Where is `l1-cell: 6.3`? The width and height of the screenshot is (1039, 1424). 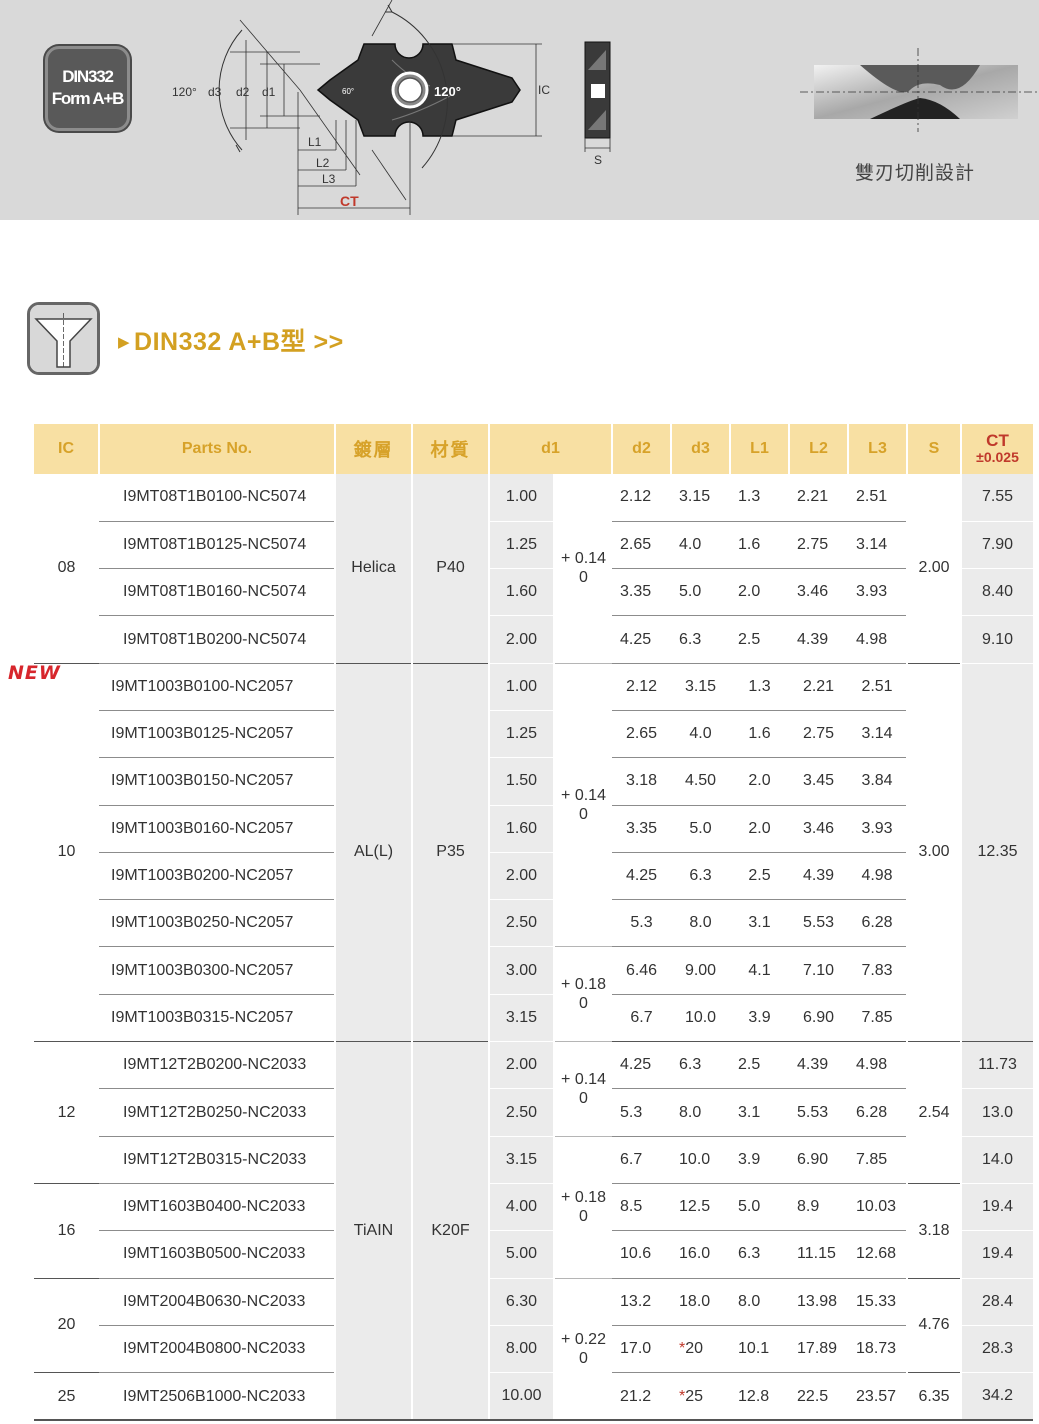
l1-cell: 6.3 is located at coordinates (760, 1254).